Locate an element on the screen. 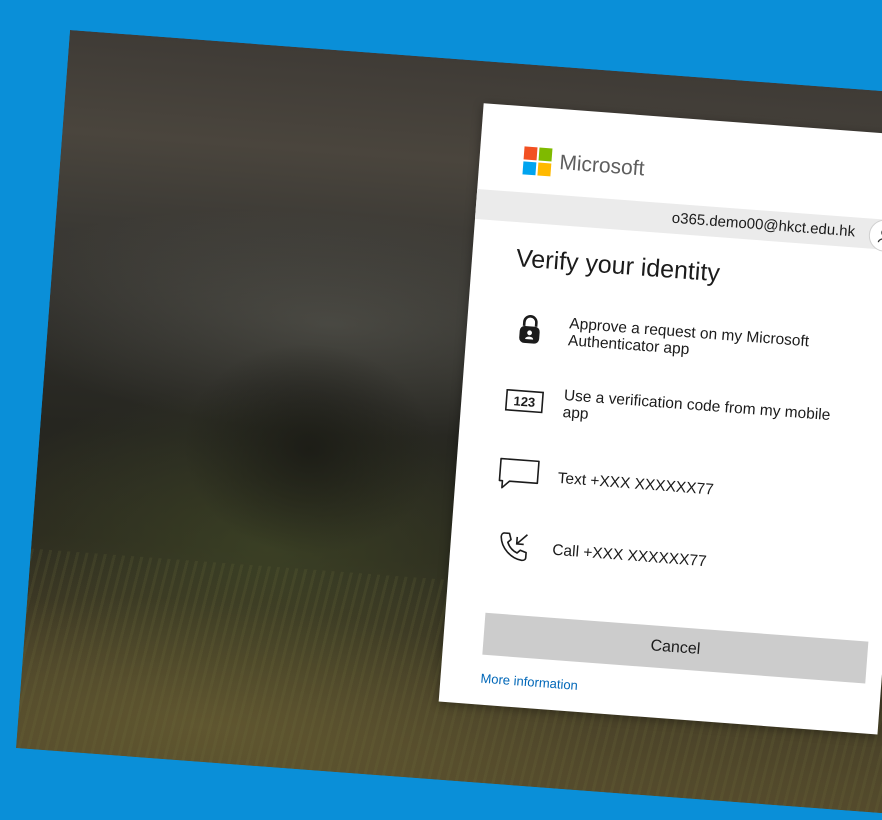  account-switch-icon is located at coordinates (874, 235).